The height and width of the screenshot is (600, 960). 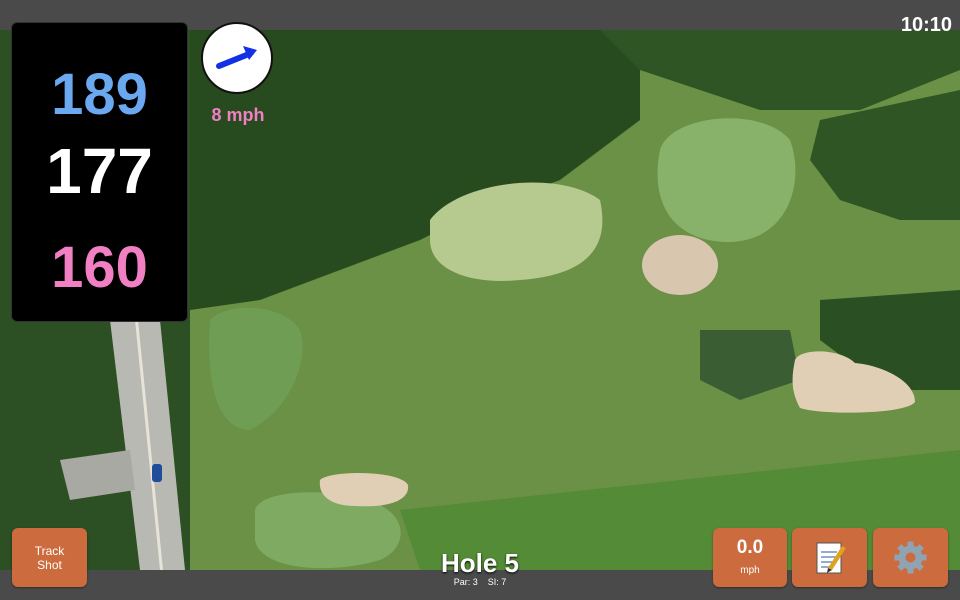 I want to click on track-shot-label-line2: Shot, so click(x=49, y=565).